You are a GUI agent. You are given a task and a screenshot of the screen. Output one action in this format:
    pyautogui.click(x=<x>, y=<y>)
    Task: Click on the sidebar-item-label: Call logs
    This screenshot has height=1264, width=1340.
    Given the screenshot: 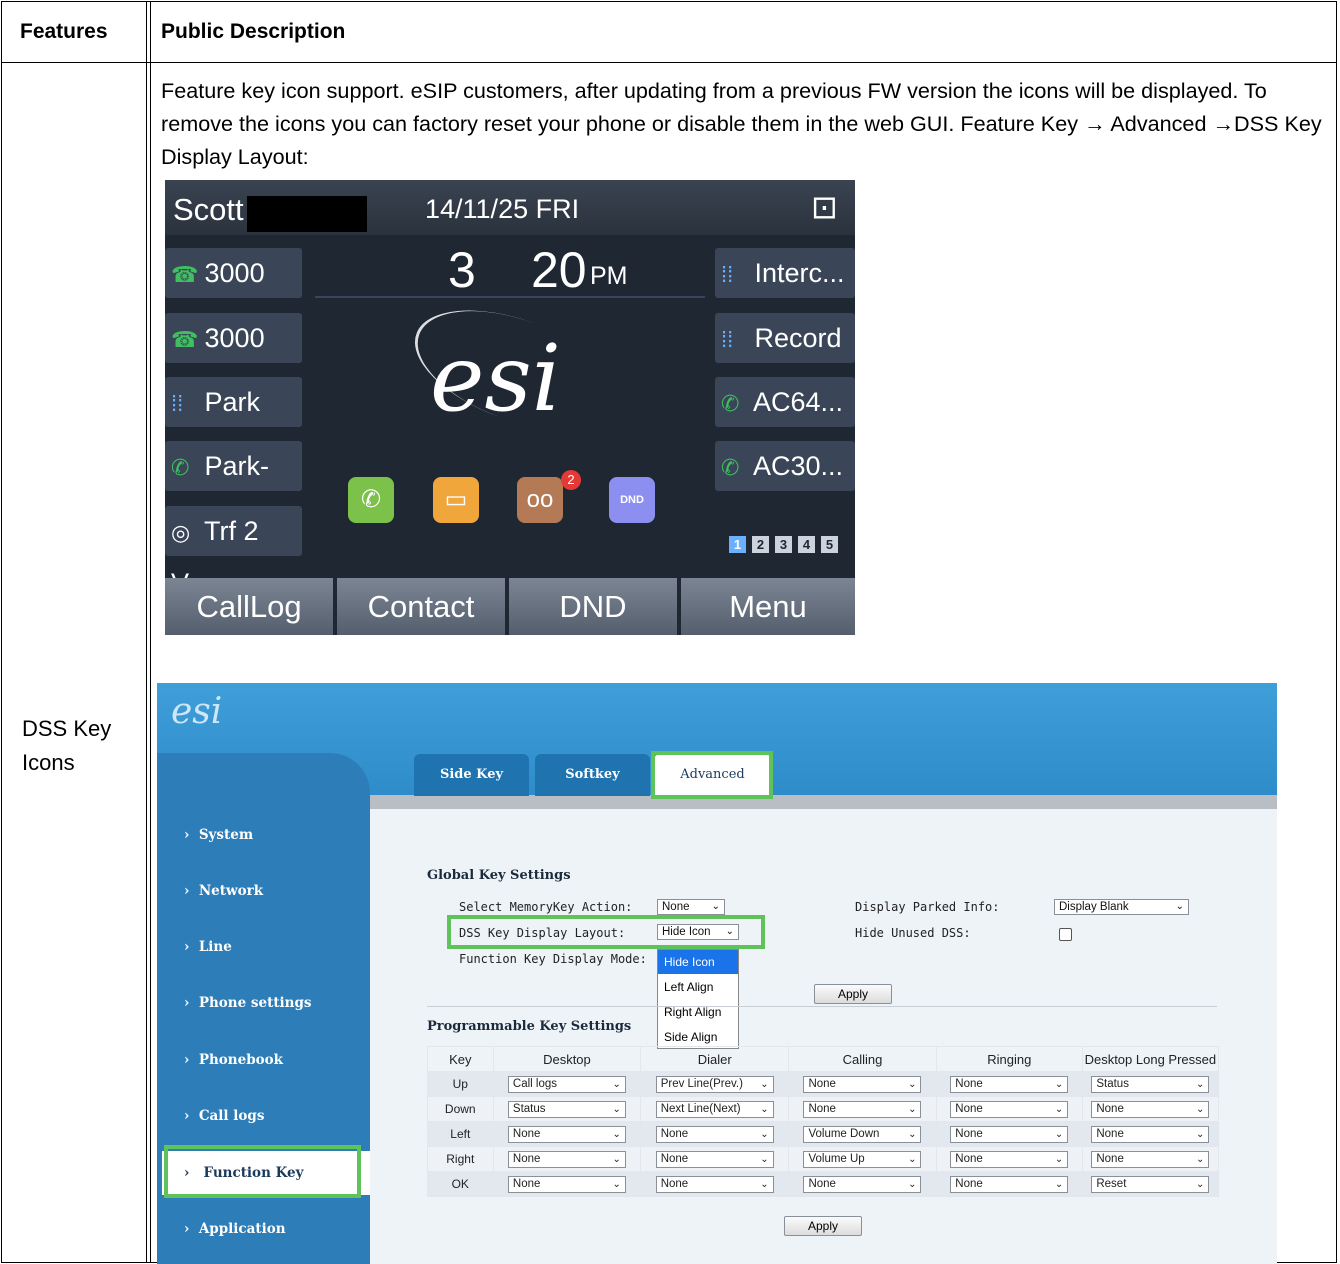 What is the action you would take?
    pyautogui.click(x=231, y=1116)
    